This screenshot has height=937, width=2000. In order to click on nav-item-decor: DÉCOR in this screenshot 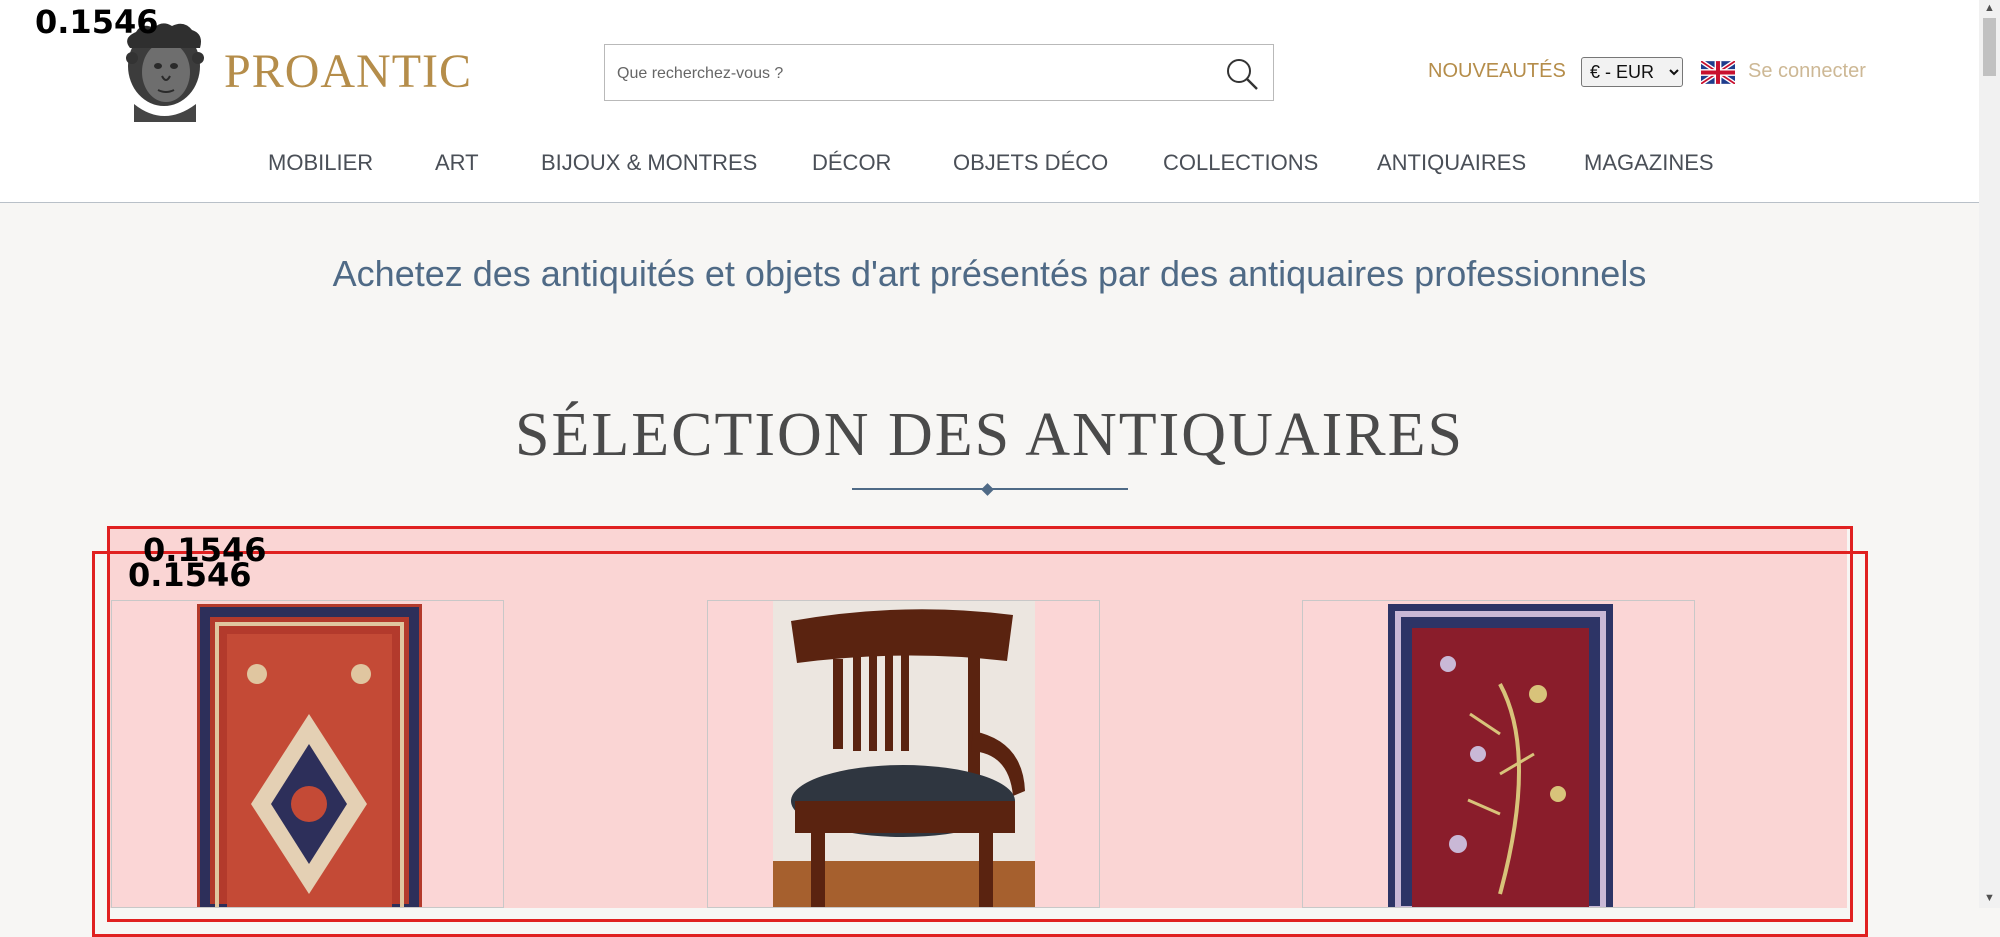, I will do `click(851, 163)`.